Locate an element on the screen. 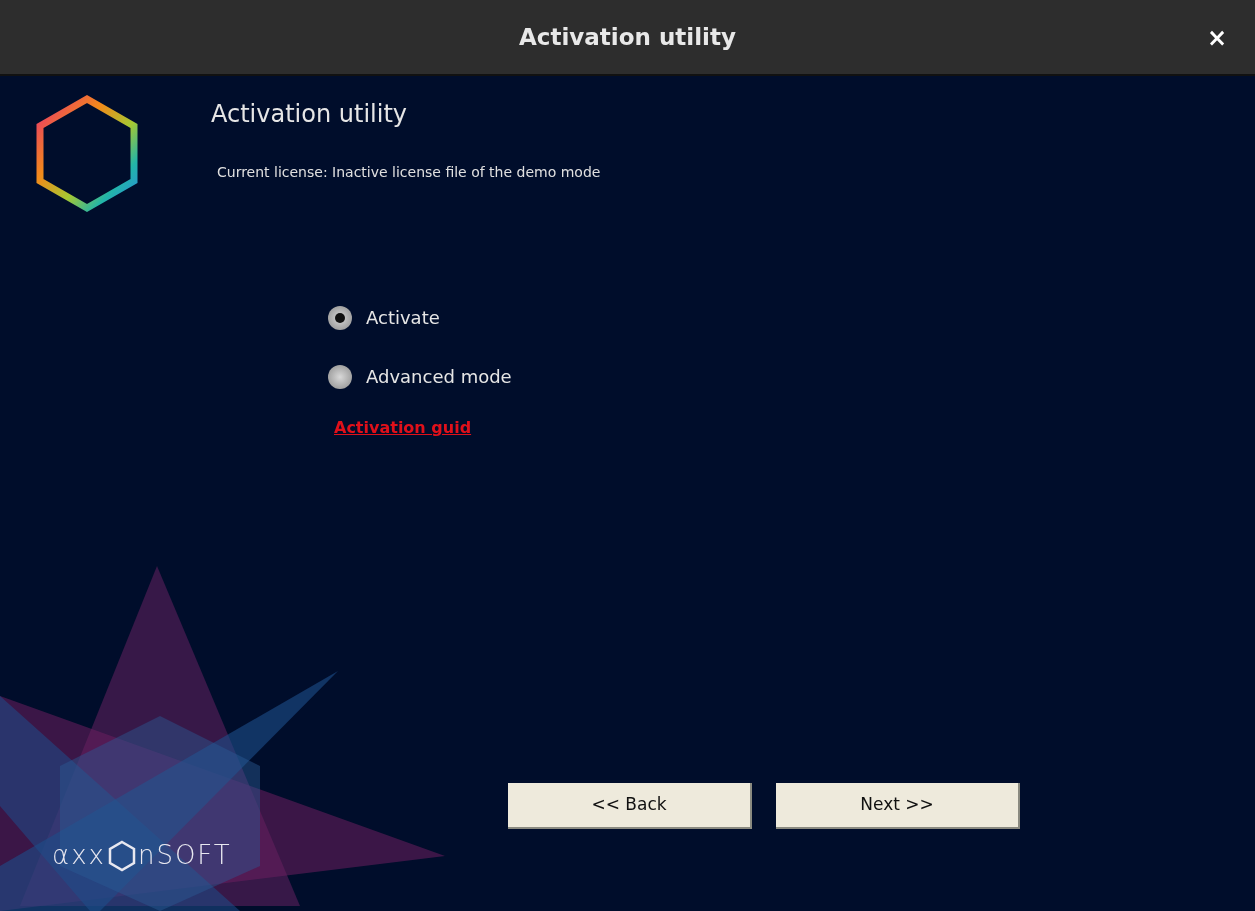 The width and height of the screenshot is (1255, 911). window-title: Activation utility is located at coordinates (627, 37).